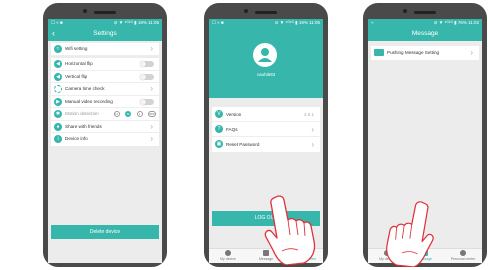 The image size is (488, 270). I want to click on title-bar: ‹ Settings, so click(105, 33).